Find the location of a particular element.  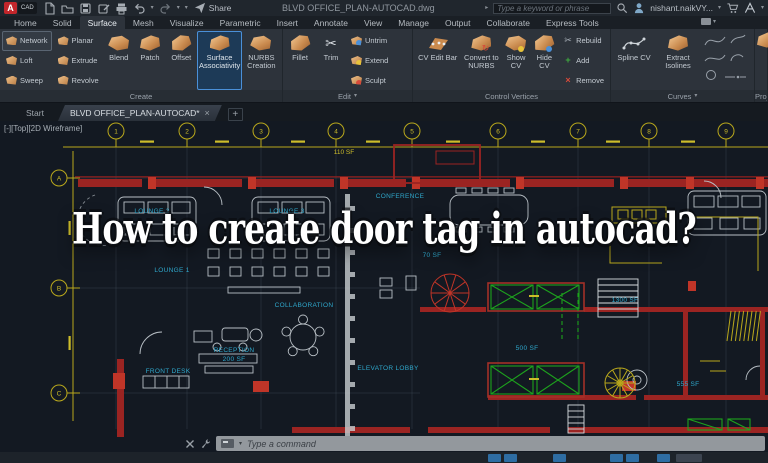

panel-title-project: Proje is located at coordinates (761, 96).